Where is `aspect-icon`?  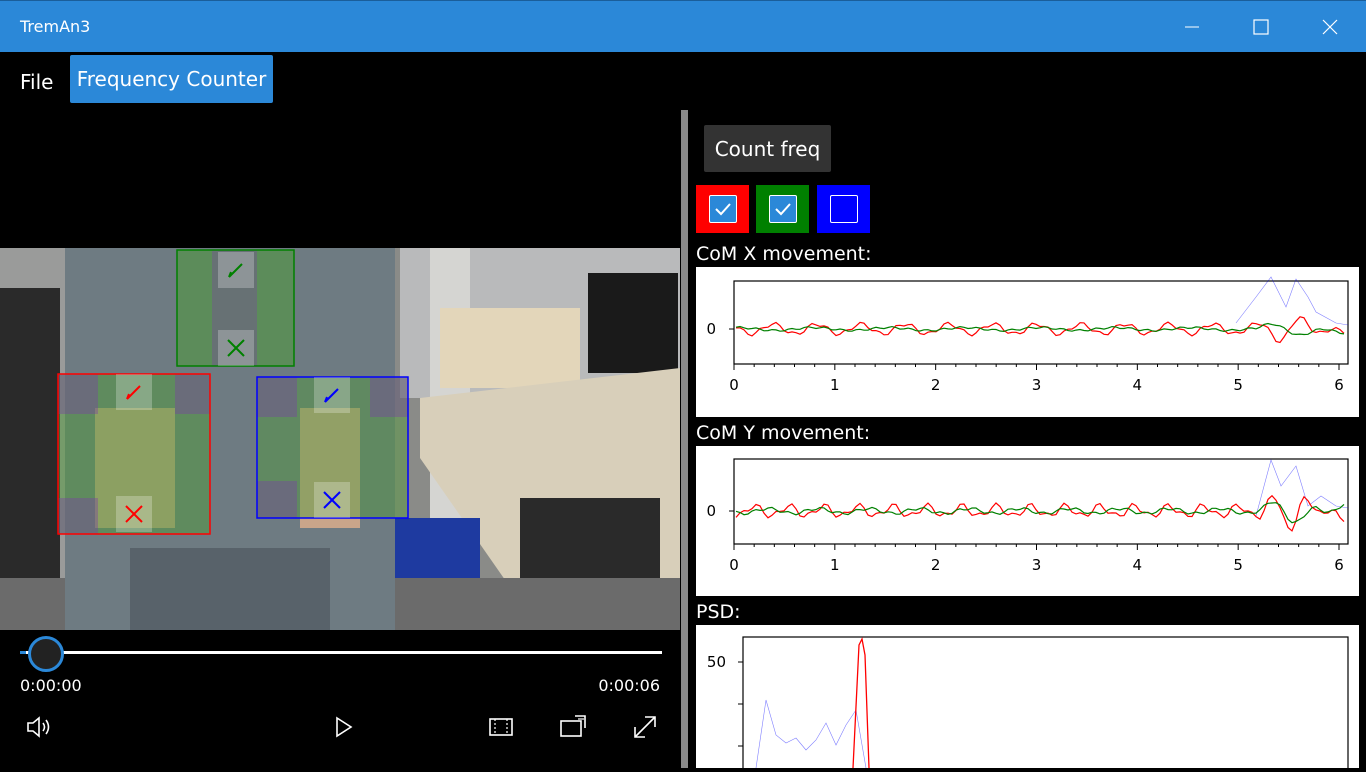
aspect-icon is located at coordinates (501, 727).